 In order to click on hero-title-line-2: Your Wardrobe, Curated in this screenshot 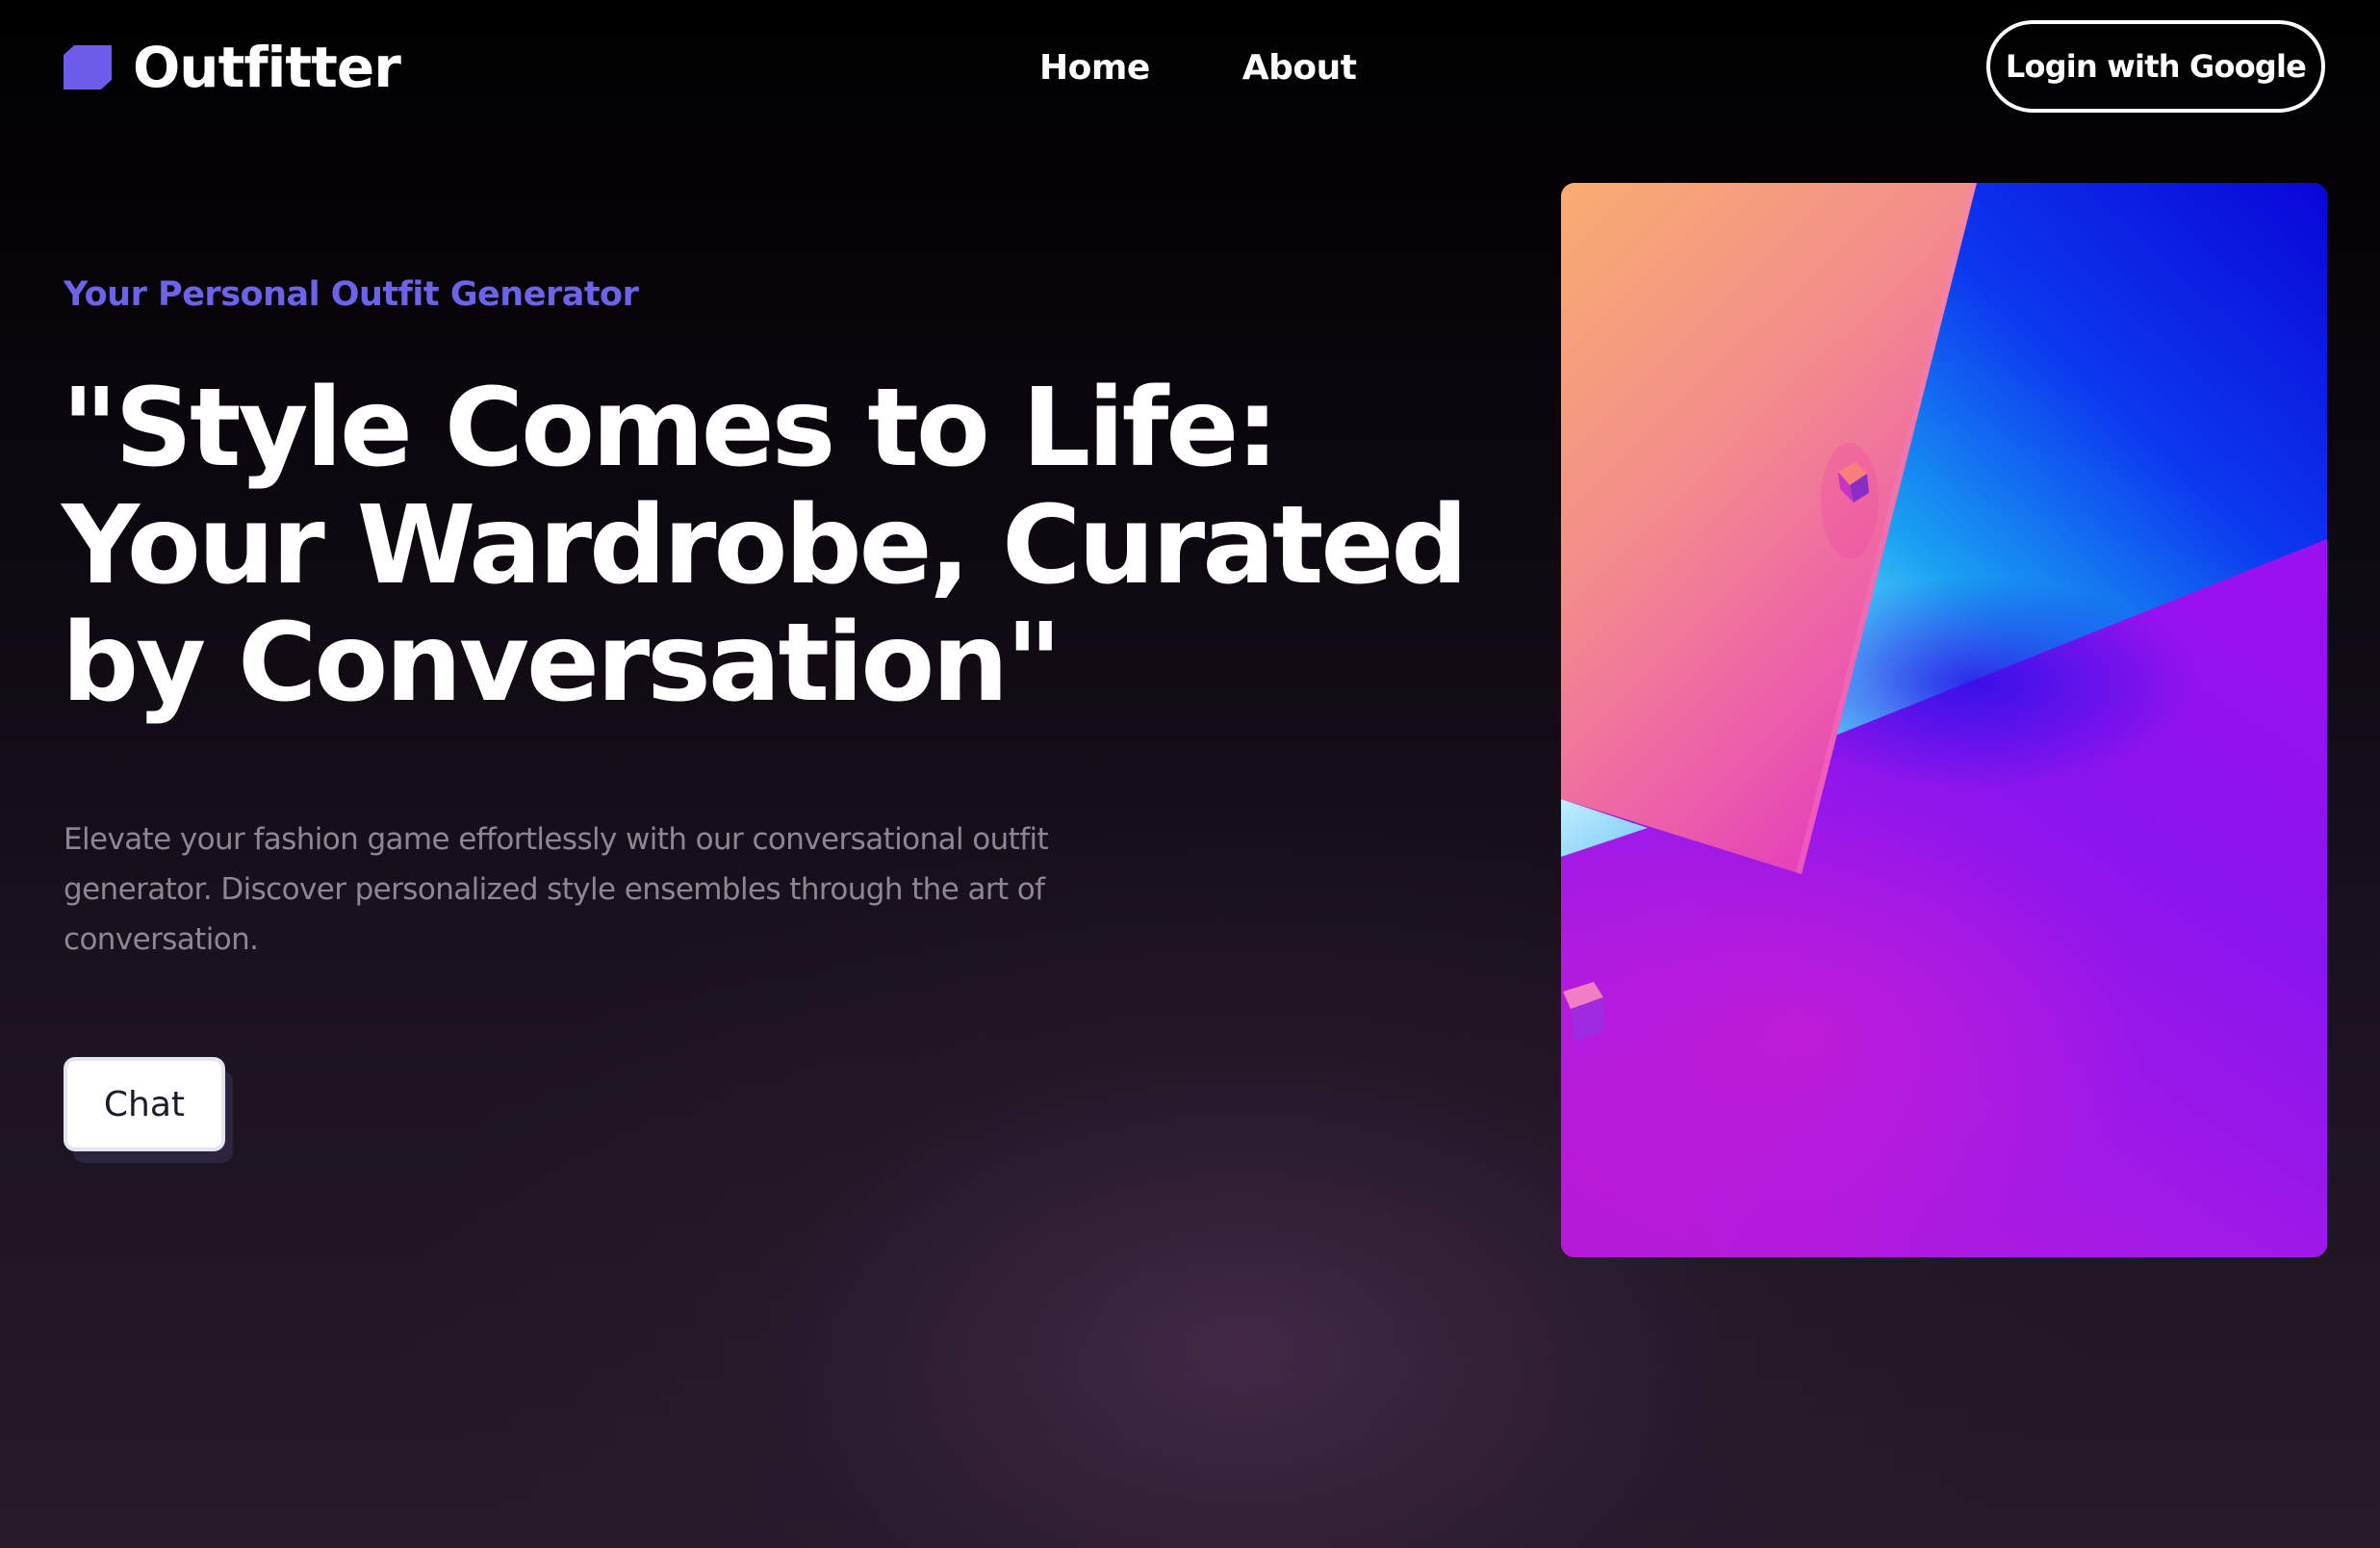, I will do `click(765, 546)`.